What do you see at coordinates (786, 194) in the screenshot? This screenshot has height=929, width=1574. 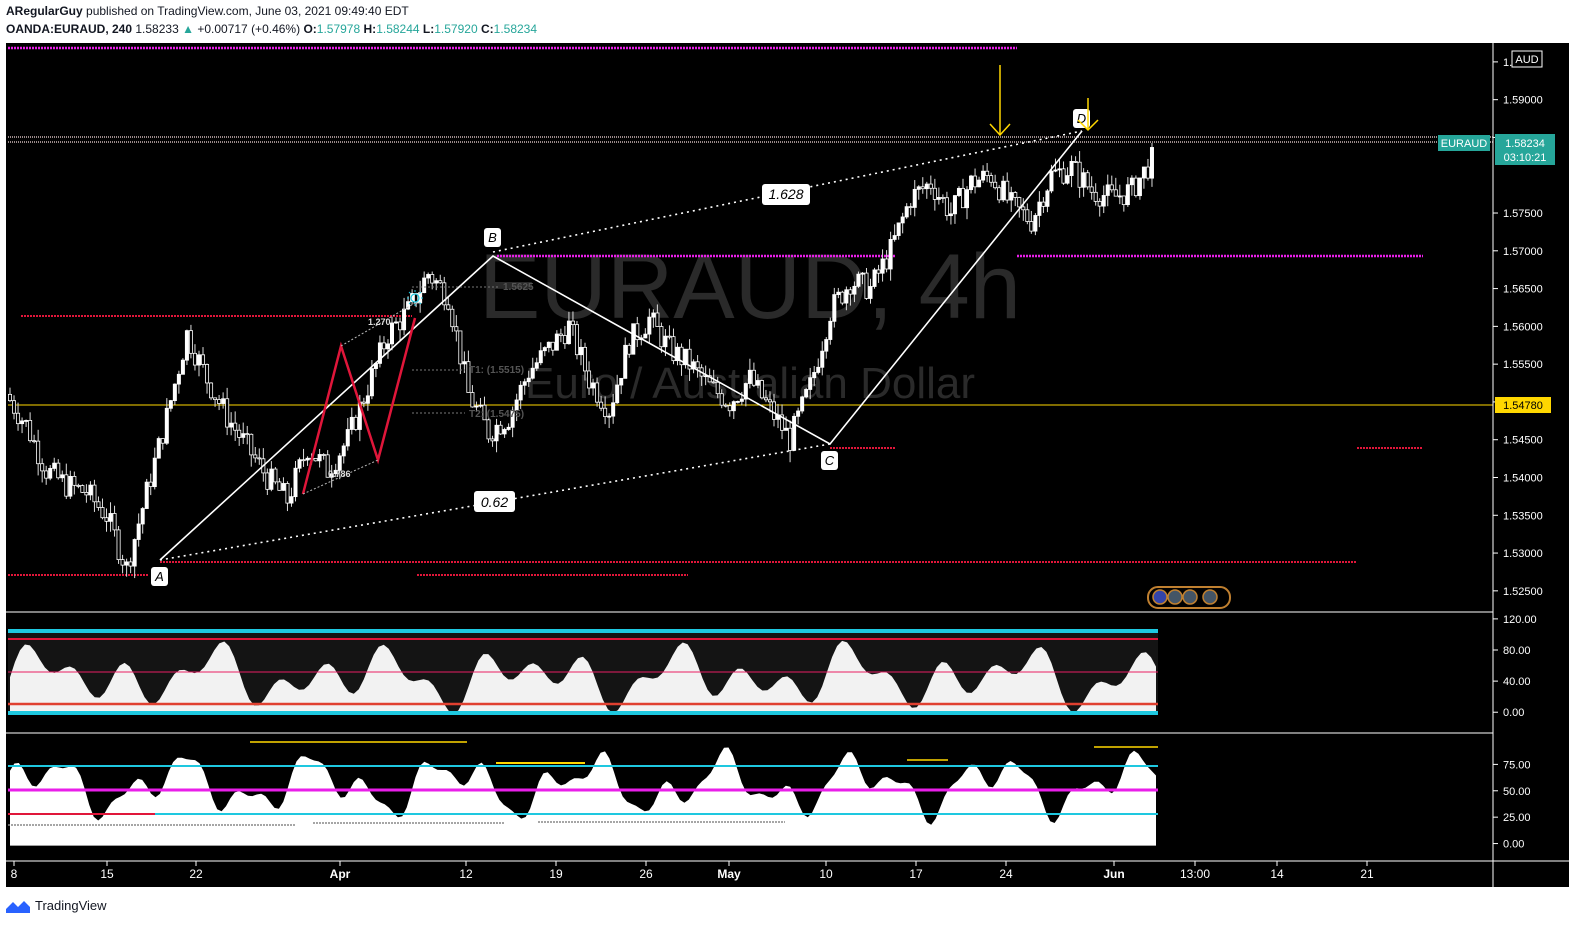 I see `ratio-1628-label: 1.628` at bounding box center [786, 194].